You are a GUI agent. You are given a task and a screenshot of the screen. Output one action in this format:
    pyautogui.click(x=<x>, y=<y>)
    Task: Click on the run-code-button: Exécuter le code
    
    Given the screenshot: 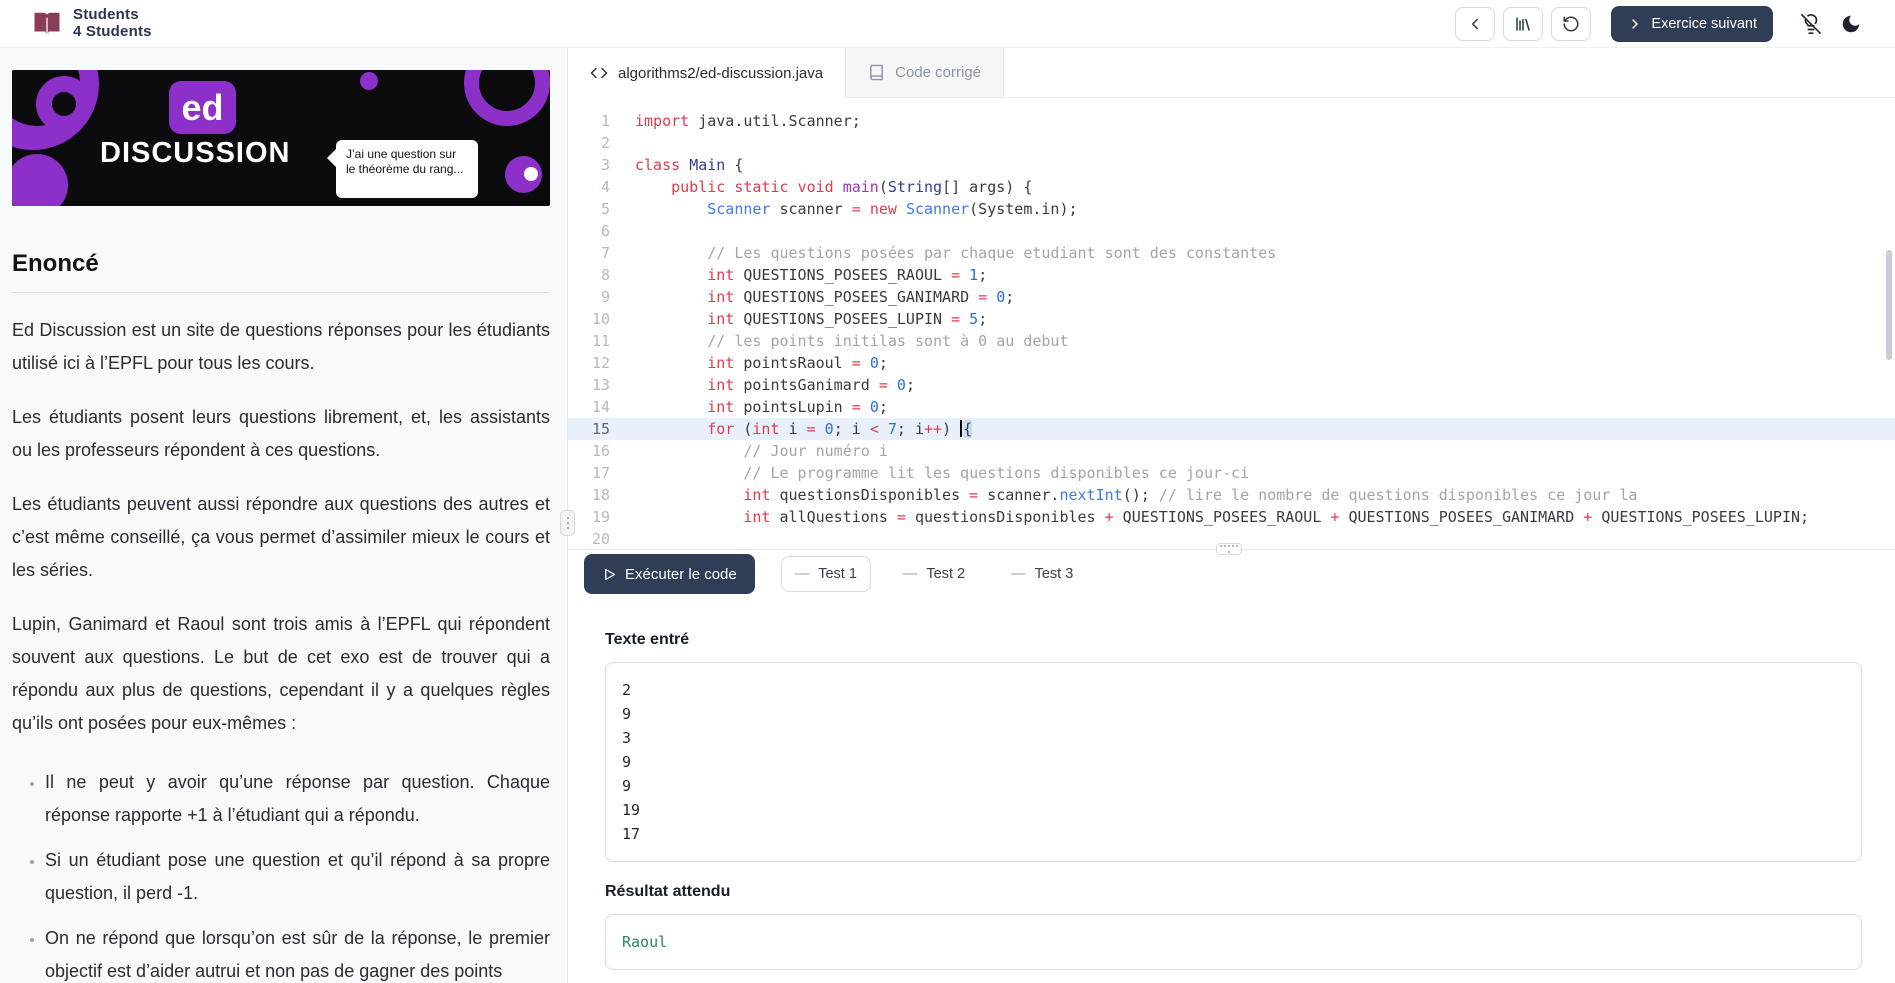 What is the action you would take?
    pyautogui.click(x=669, y=574)
    